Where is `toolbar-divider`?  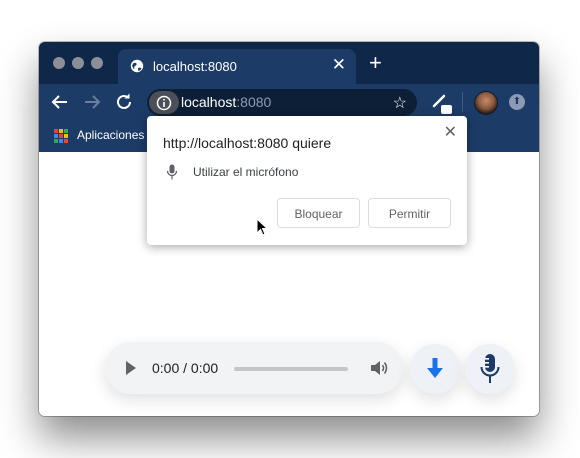 toolbar-divider is located at coordinates (462, 102).